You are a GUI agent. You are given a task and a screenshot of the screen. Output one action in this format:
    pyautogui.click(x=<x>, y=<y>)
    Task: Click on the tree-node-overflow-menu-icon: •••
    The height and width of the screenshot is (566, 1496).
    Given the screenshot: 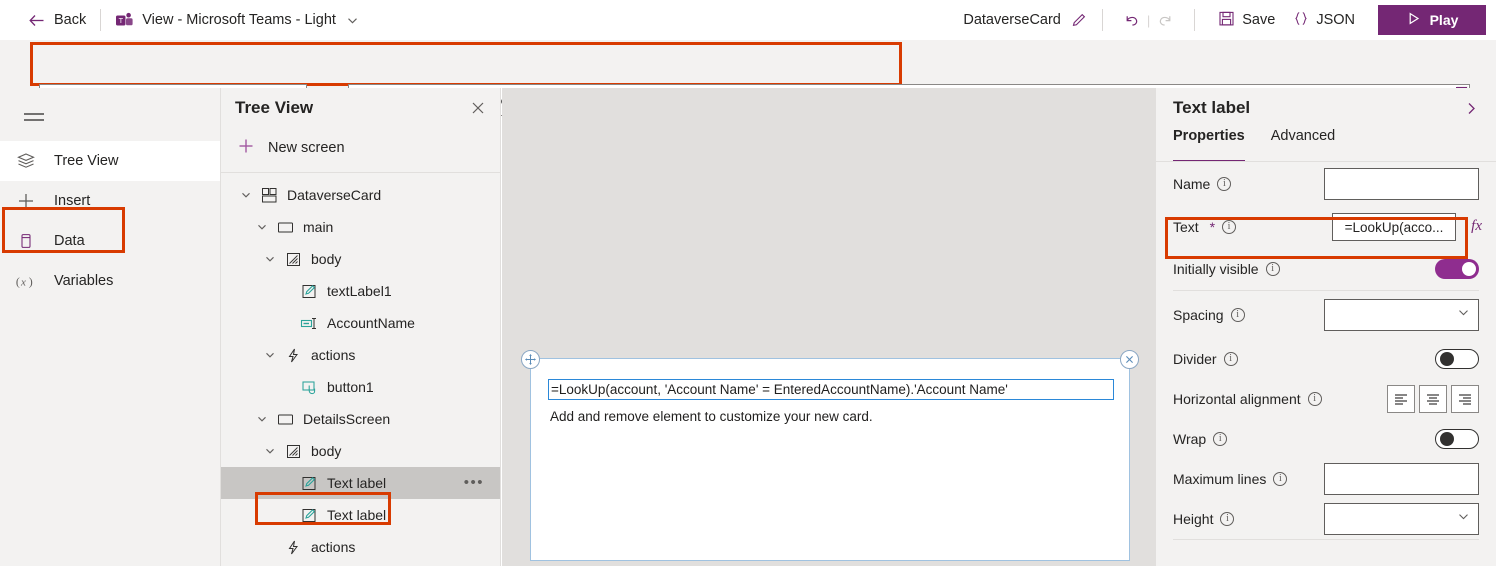 What is the action you would take?
    pyautogui.click(x=474, y=482)
    